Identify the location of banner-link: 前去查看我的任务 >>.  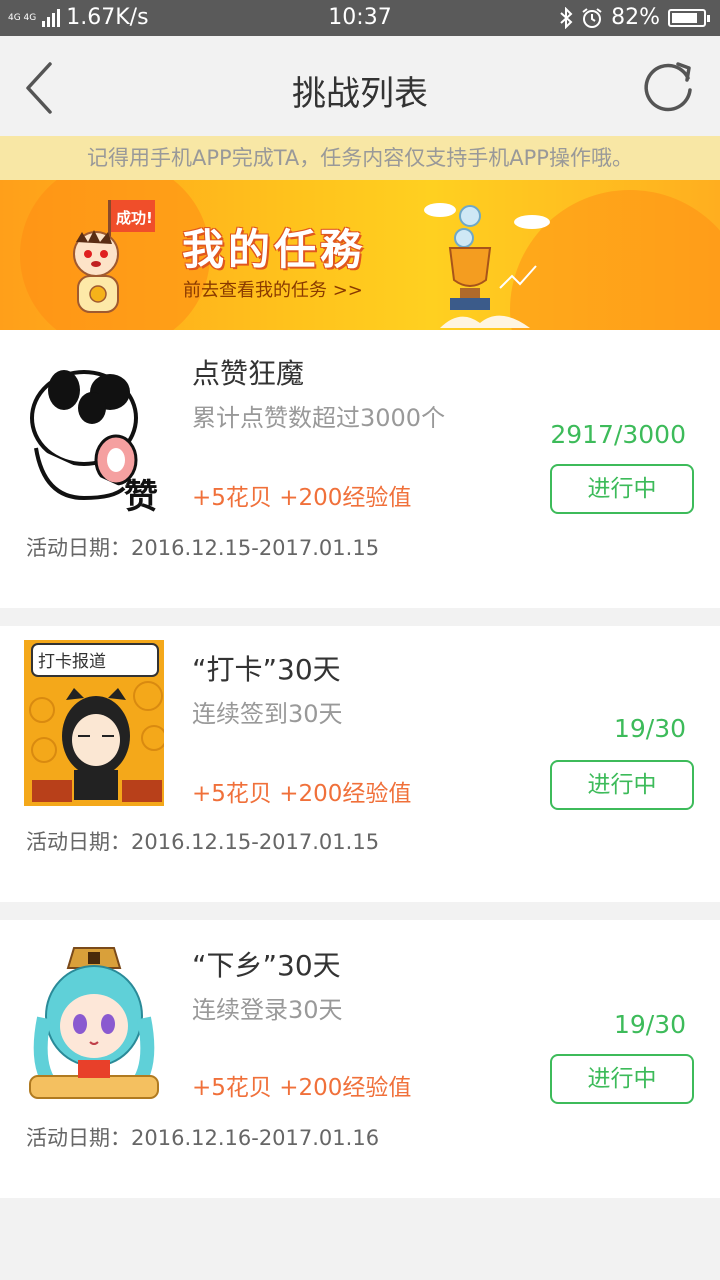
(273, 289).